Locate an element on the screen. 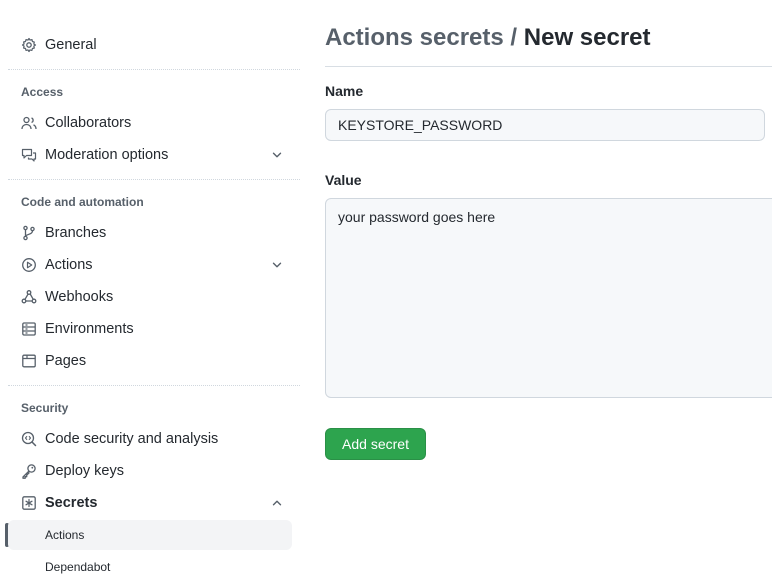 The width and height of the screenshot is (772, 585). sidebar-item-label: Actions is located at coordinates (69, 265).